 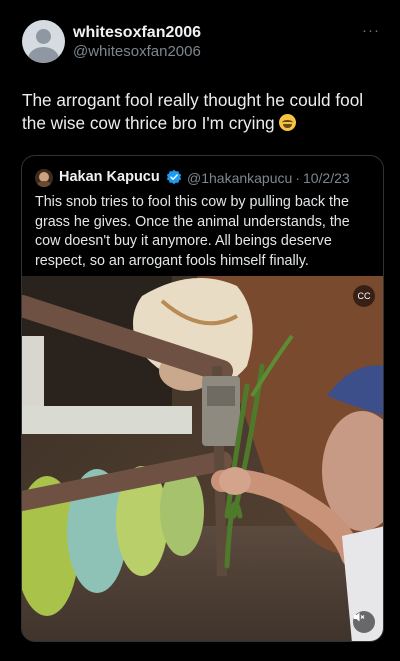 I want to click on speaker-muted-icon, so click(x=364, y=622).